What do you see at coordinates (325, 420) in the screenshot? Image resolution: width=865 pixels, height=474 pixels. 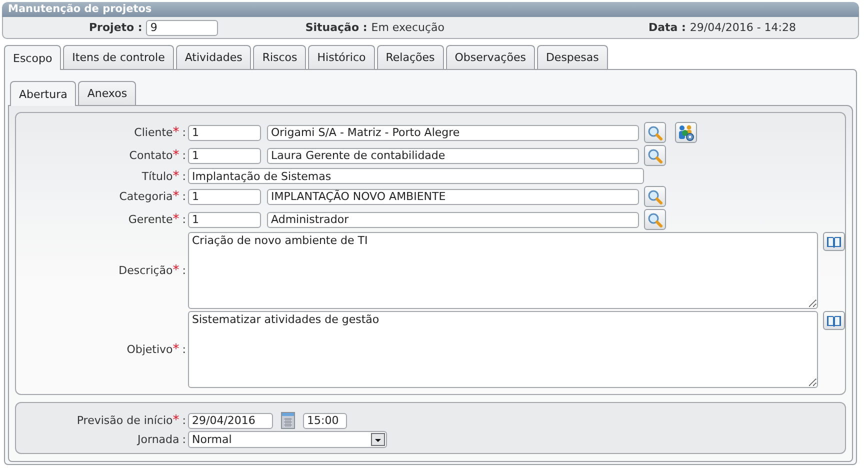 I see `time-field: 15:00` at bounding box center [325, 420].